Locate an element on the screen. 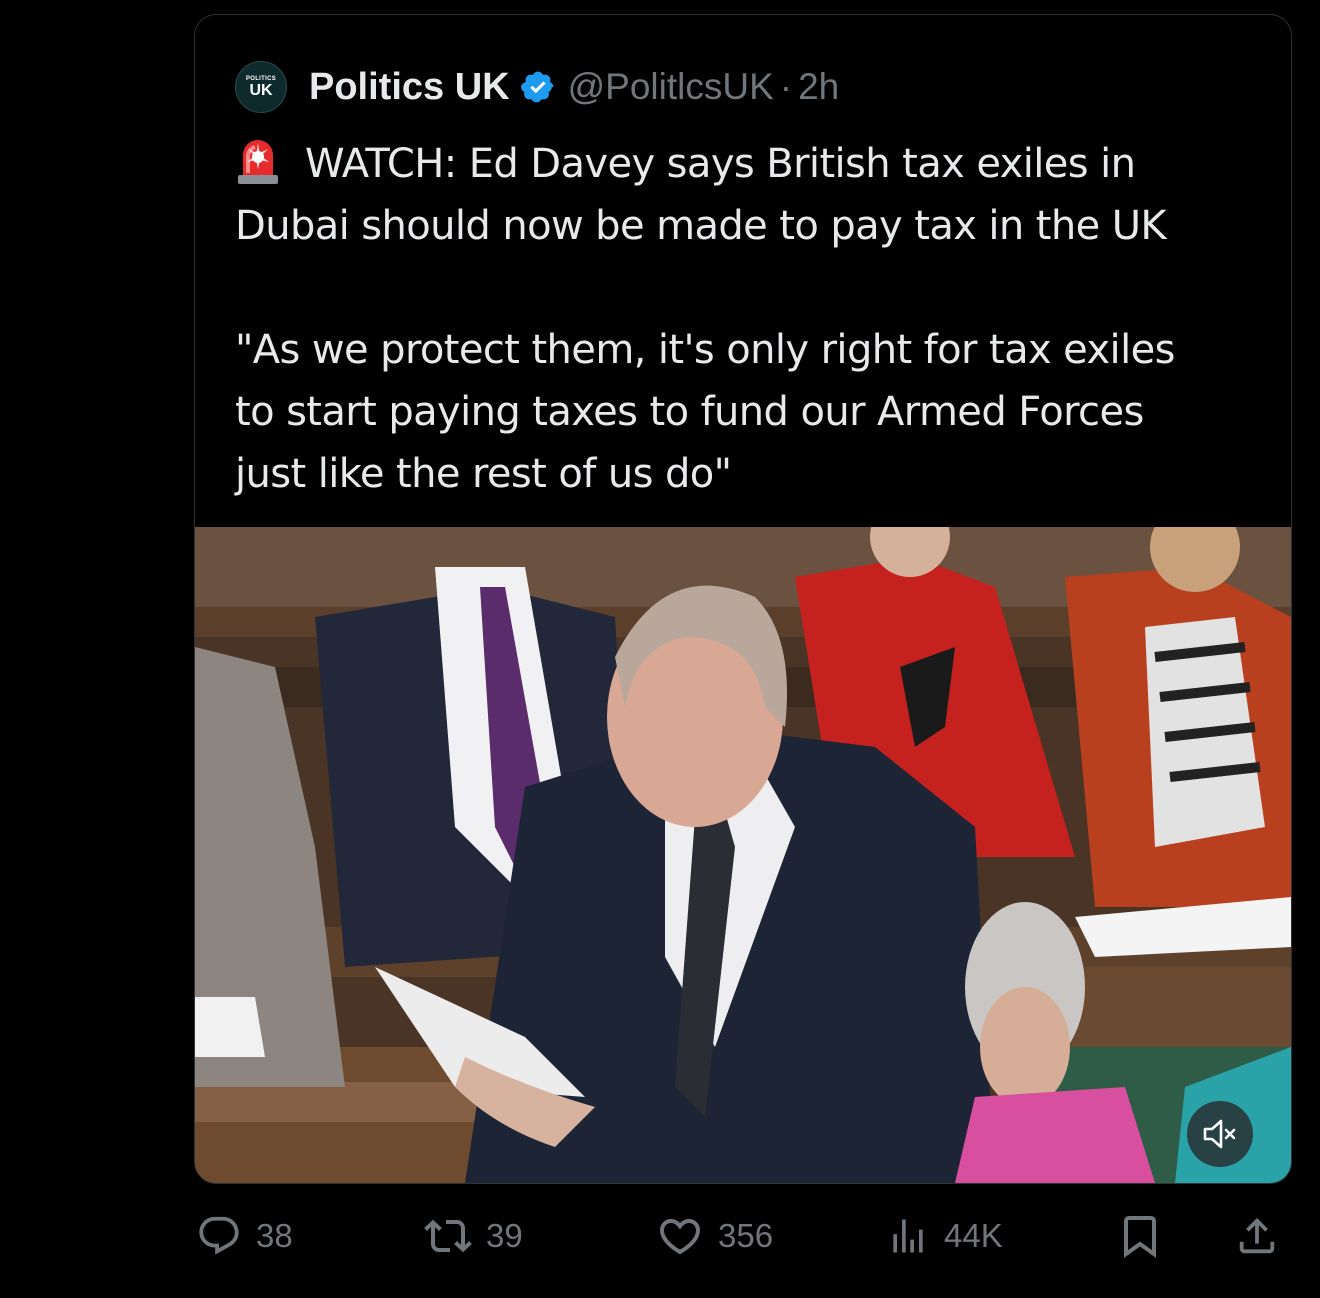  share-button is located at coordinates (1264, 1236).